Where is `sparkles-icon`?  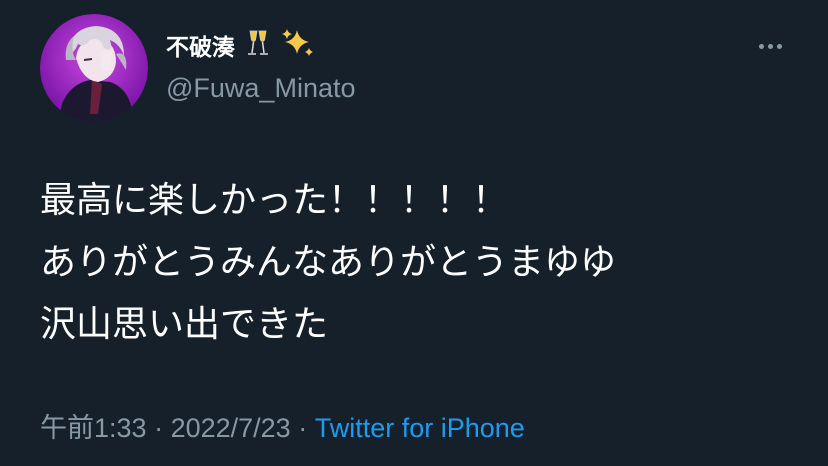 sparkles-icon is located at coordinates (298, 48).